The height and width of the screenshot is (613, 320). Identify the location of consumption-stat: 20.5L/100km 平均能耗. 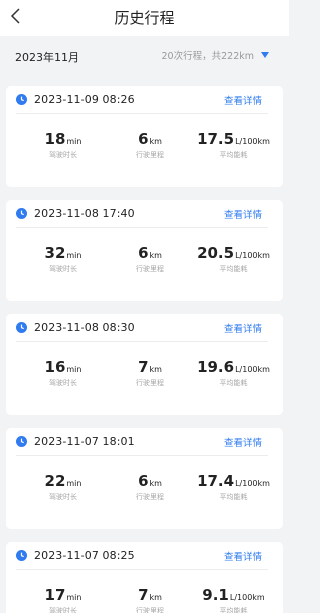
(233, 258).